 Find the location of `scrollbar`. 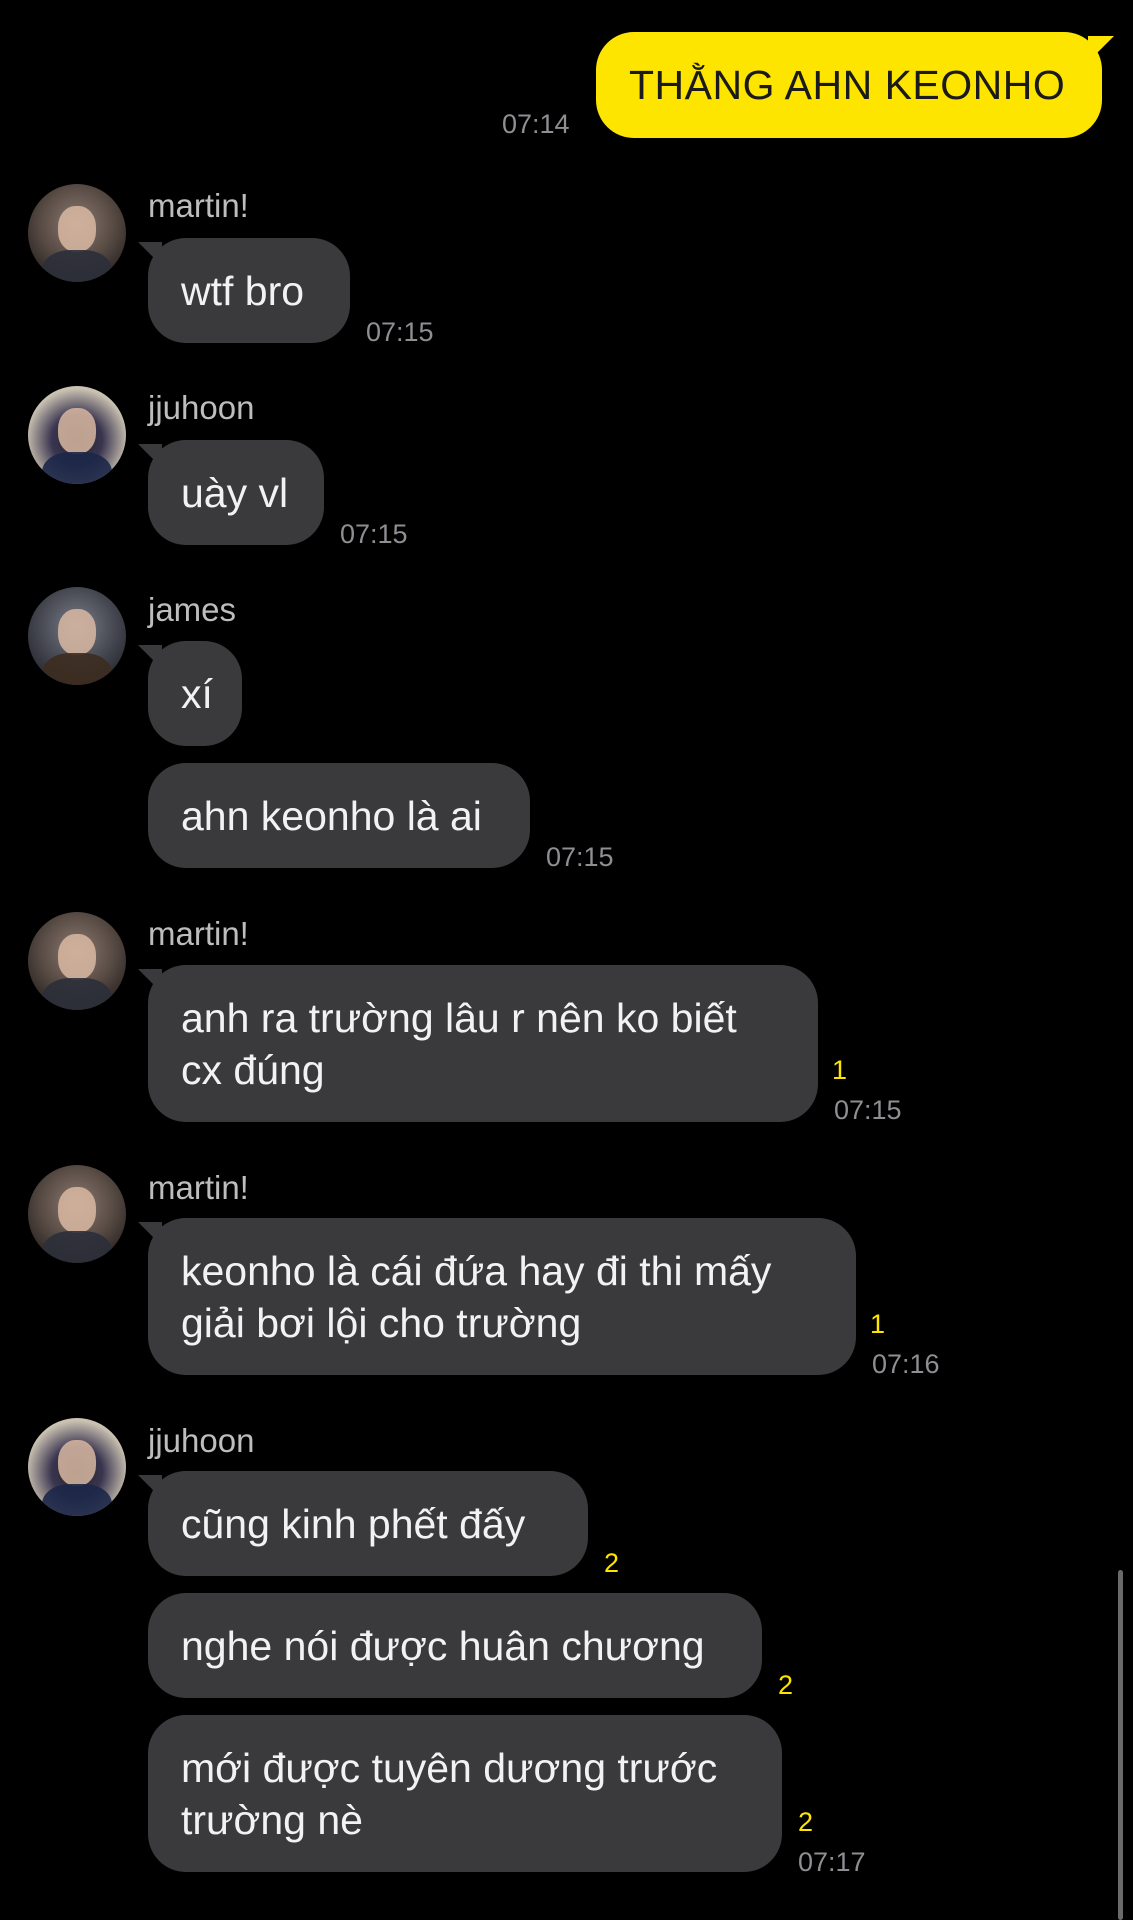

scrollbar is located at coordinates (1120, 1745).